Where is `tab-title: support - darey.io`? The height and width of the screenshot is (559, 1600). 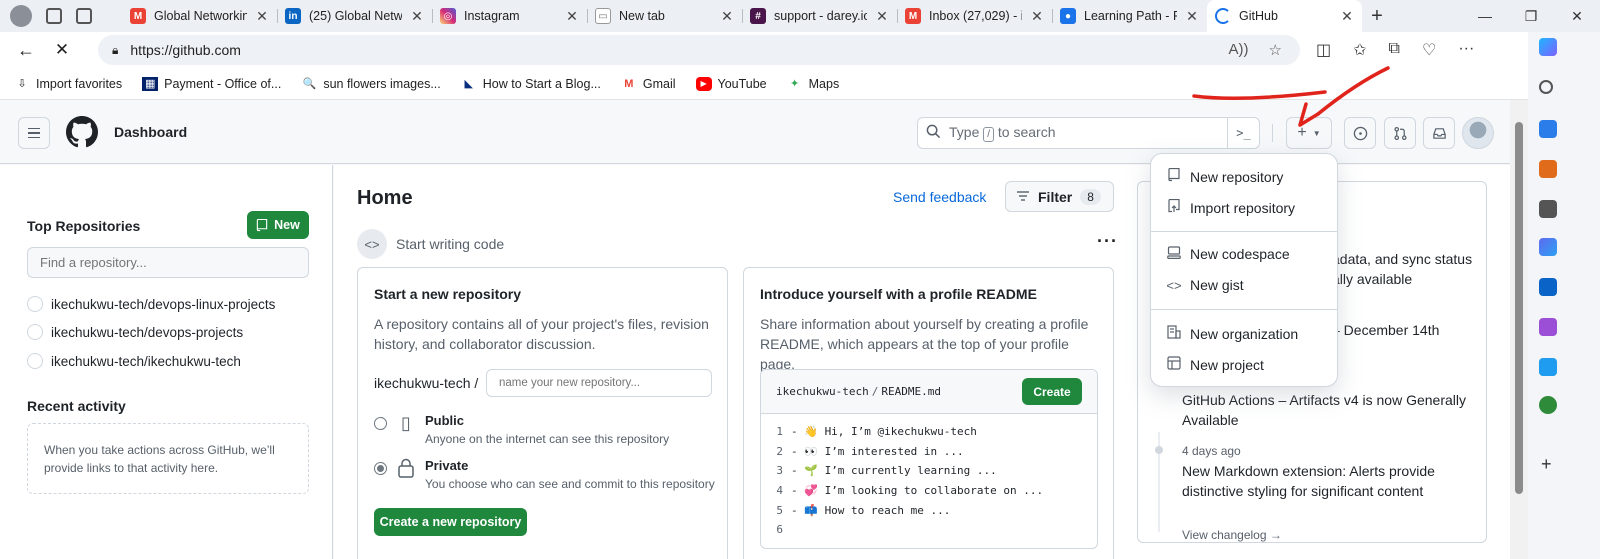 tab-title: support - darey.io is located at coordinates (820, 16).